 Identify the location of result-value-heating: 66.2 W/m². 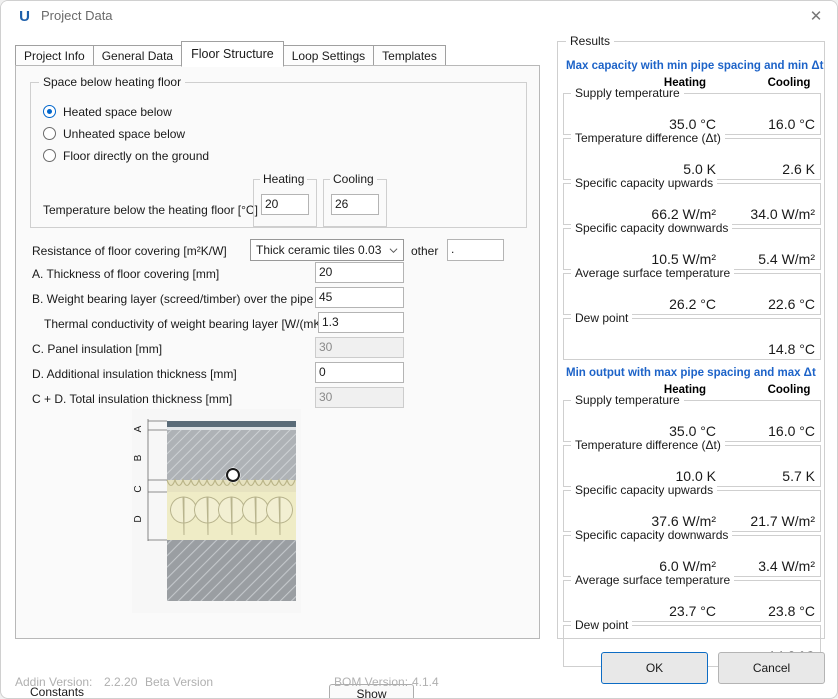
(683, 214).